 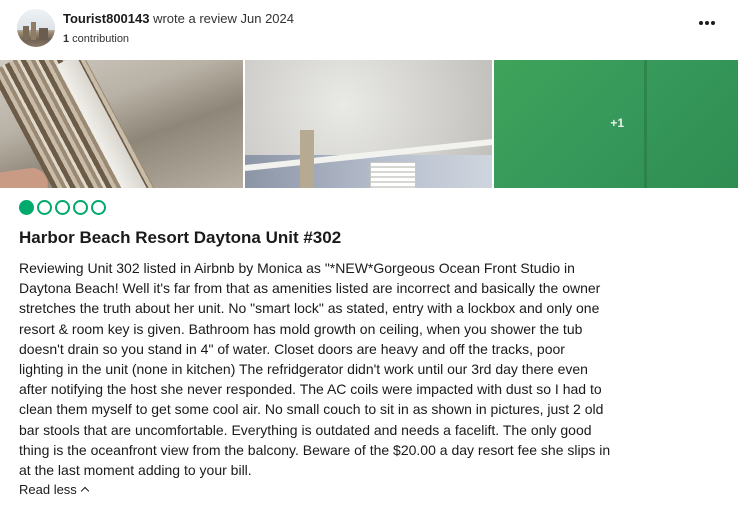 What do you see at coordinates (707, 23) in the screenshot?
I see `more-options-icon` at bounding box center [707, 23].